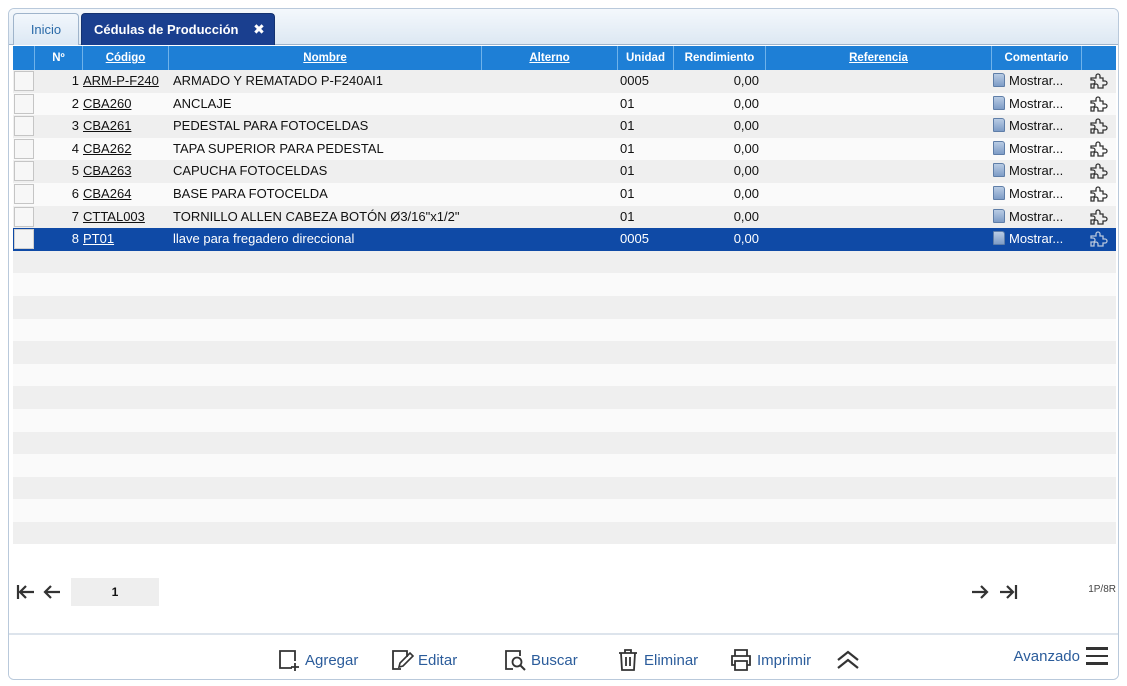 This screenshot has height=686, width=1127. Describe the element at coordinates (980, 592) in the screenshot. I see `next-page-icon` at that location.